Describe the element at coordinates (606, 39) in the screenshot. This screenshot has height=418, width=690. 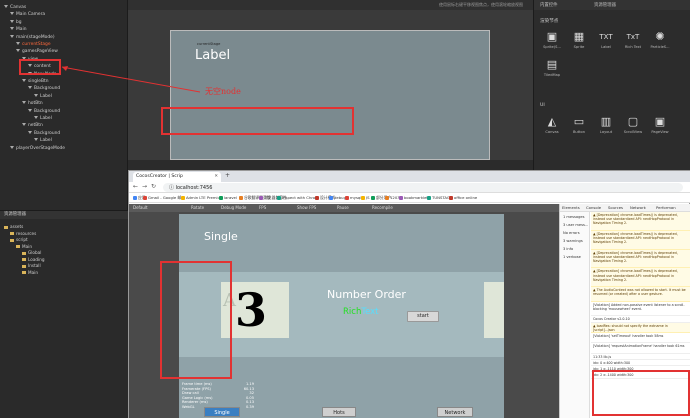
I see `component-item: TXT Label` at that location.